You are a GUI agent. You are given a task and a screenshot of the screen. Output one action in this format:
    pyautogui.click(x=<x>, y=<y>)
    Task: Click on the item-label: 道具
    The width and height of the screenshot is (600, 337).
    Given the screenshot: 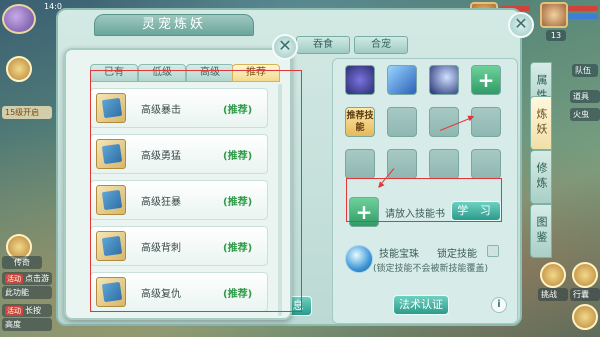 What is the action you would take?
    pyautogui.click(x=585, y=96)
    